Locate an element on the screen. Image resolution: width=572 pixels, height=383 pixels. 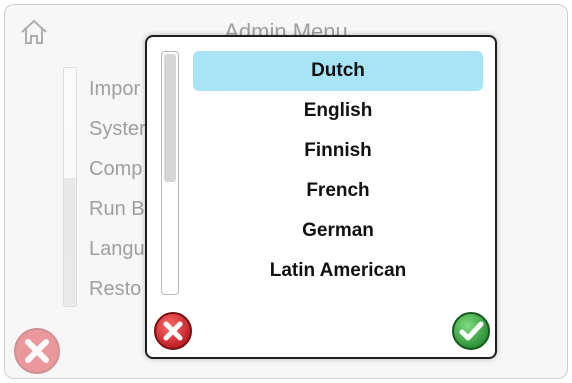
background-scrollbar is located at coordinates (70, 187).